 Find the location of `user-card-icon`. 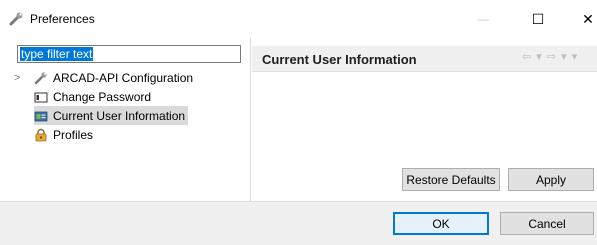

user-card-icon is located at coordinates (41, 116).